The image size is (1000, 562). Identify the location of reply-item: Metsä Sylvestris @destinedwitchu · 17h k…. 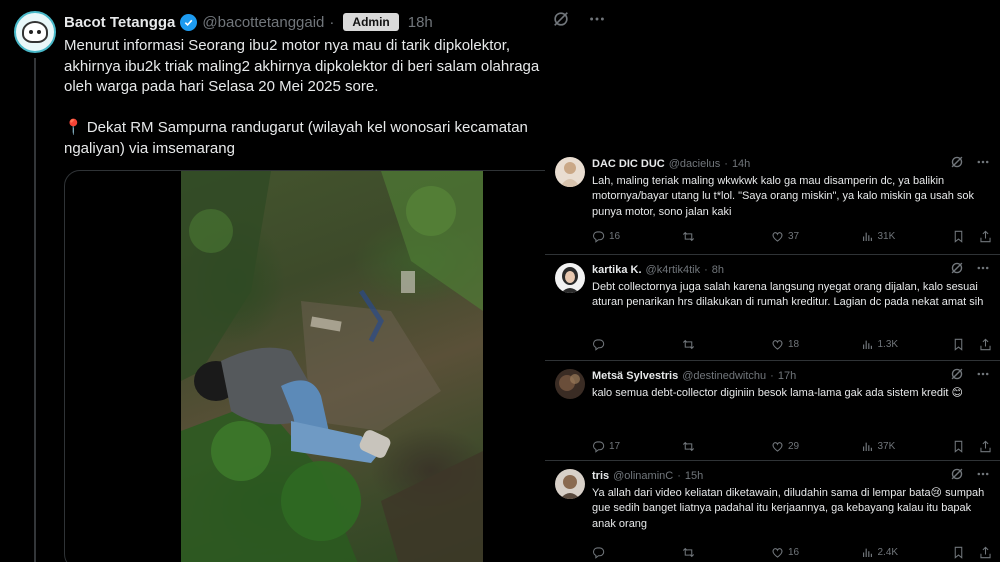
(772, 411).